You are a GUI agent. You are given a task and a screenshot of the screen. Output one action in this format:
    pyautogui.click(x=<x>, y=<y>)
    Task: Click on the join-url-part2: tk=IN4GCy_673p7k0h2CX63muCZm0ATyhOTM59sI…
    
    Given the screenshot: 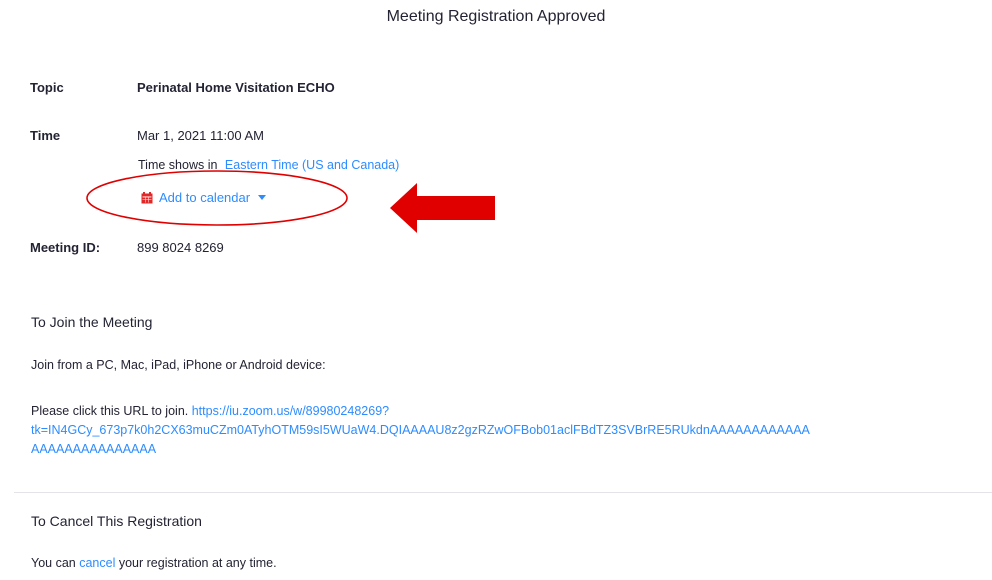 What is the action you would take?
    pyautogui.click(x=420, y=430)
    